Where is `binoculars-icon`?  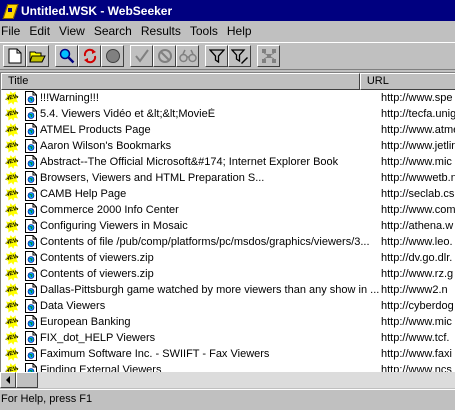
binoculars-icon is located at coordinates (187, 56).